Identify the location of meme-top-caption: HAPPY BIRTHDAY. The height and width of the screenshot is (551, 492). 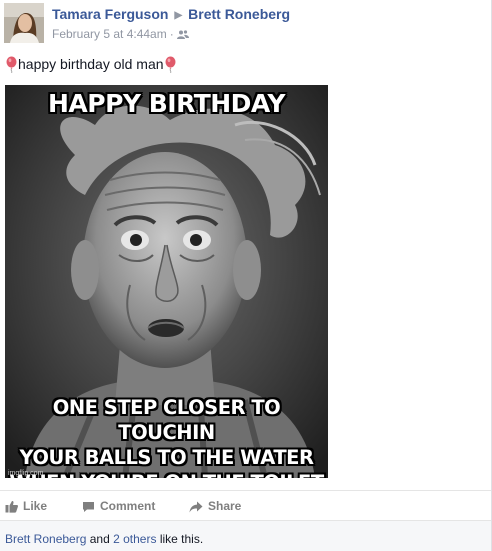
(167, 103).